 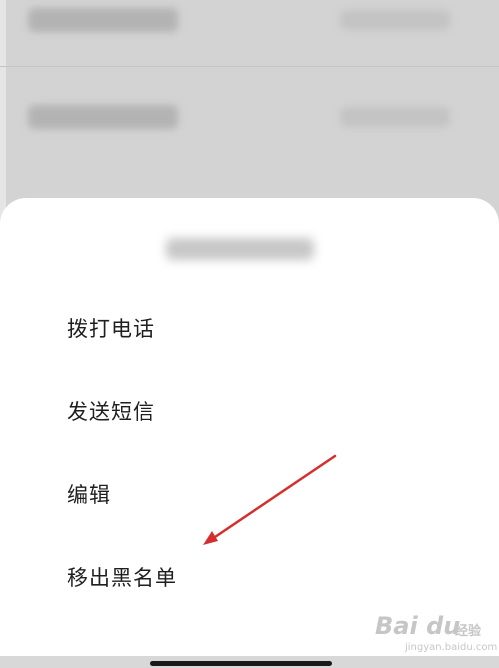 What do you see at coordinates (451, 647) in the screenshot?
I see `watermark-url: jingyan.baidu.com` at bounding box center [451, 647].